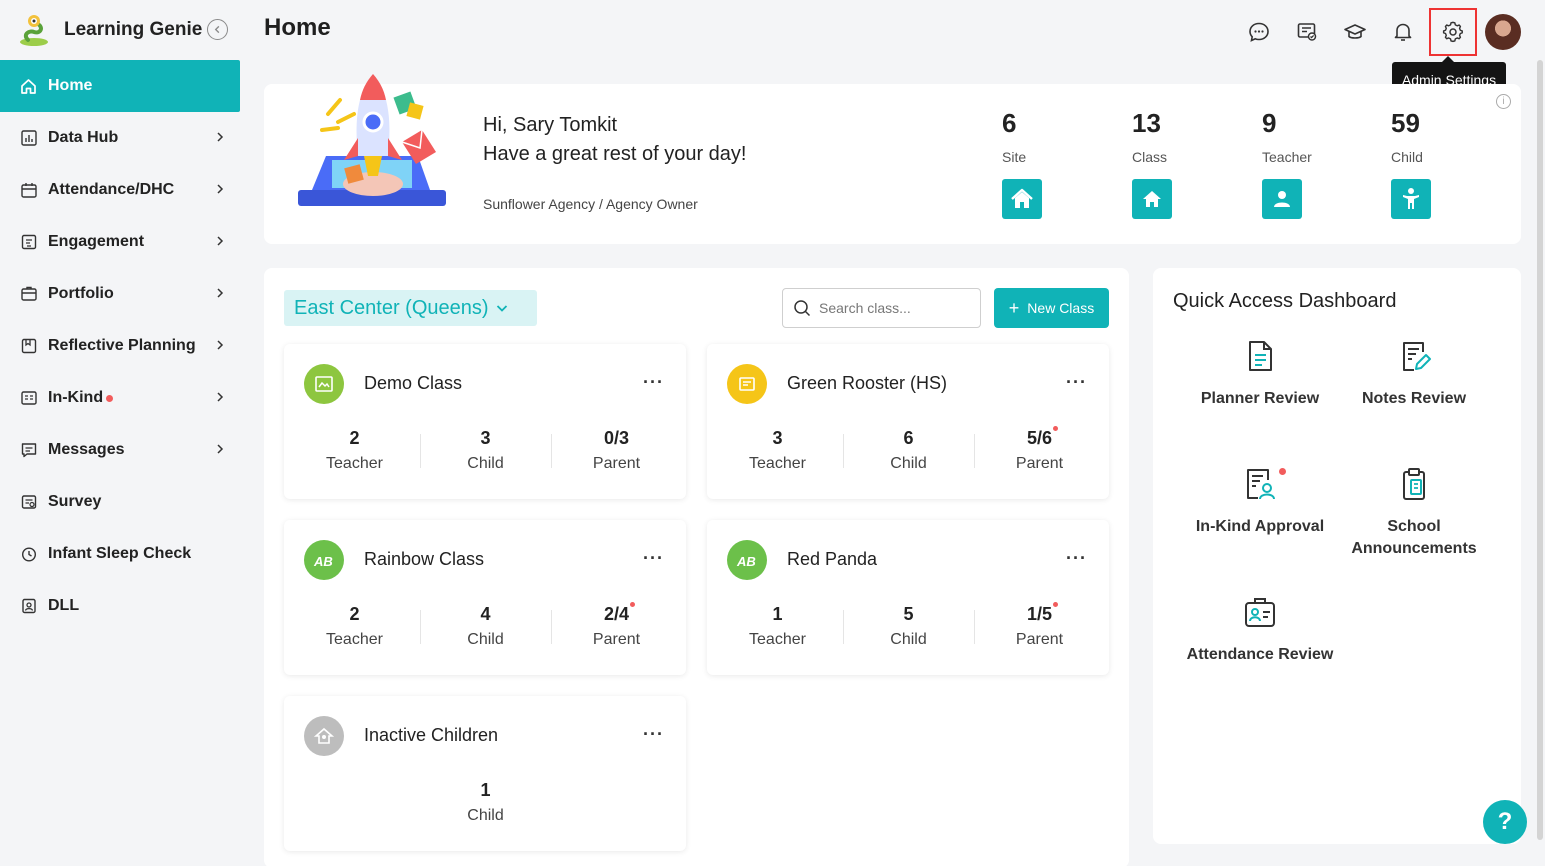  What do you see at coordinates (1014, 307) in the screenshot?
I see `plus-icon: +` at bounding box center [1014, 307].